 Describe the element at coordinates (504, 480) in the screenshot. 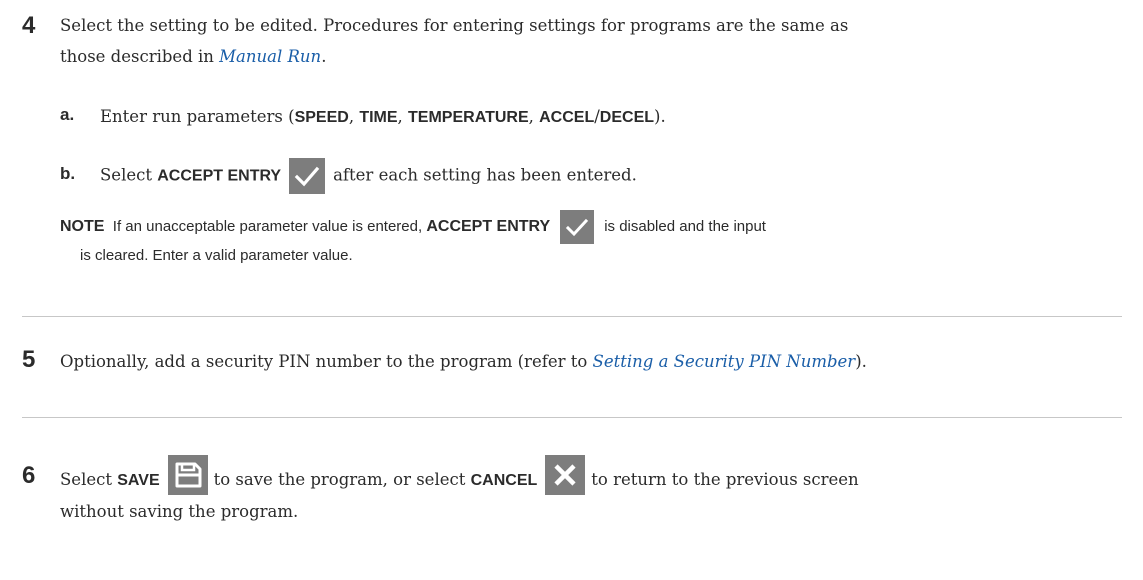

I see `cancel-keyword: CANCEL` at that location.